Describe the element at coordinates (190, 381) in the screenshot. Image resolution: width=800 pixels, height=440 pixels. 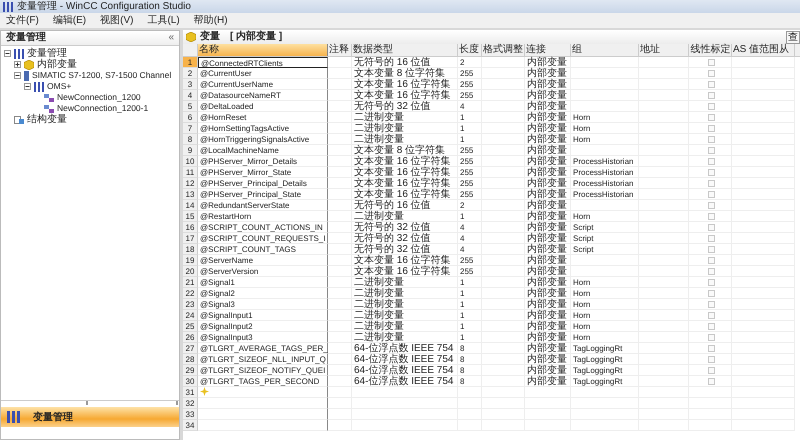
I see `row-number: 30` at that location.